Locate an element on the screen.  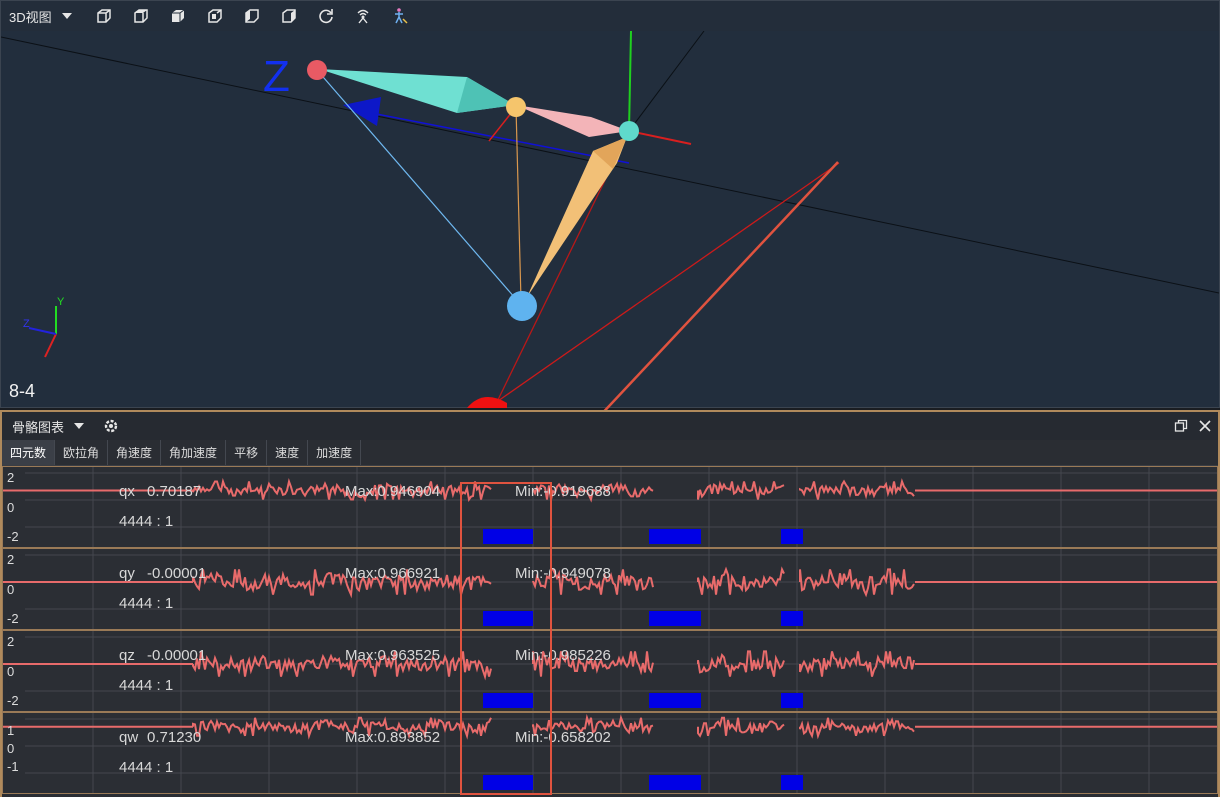
bone-link is located at coordinates (518, 204).